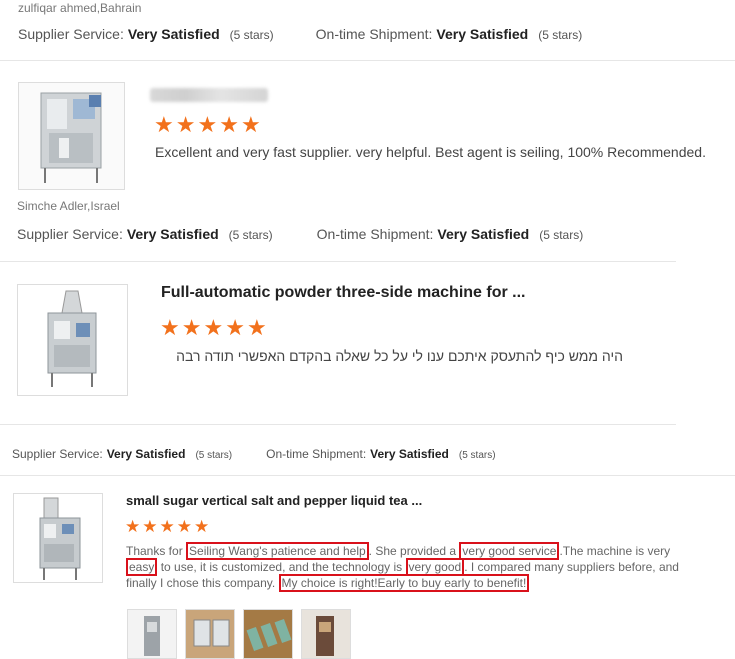 This screenshot has width=735, height=659. What do you see at coordinates (156, 551) in the screenshot?
I see `review-text-segment: Thanks for` at bounding box center [156, 551].